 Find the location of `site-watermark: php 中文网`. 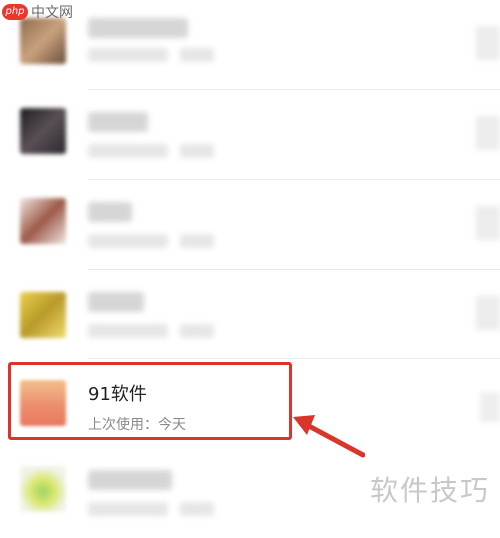

site-watermark: php 中文网 is located at coordinates (37, 12).